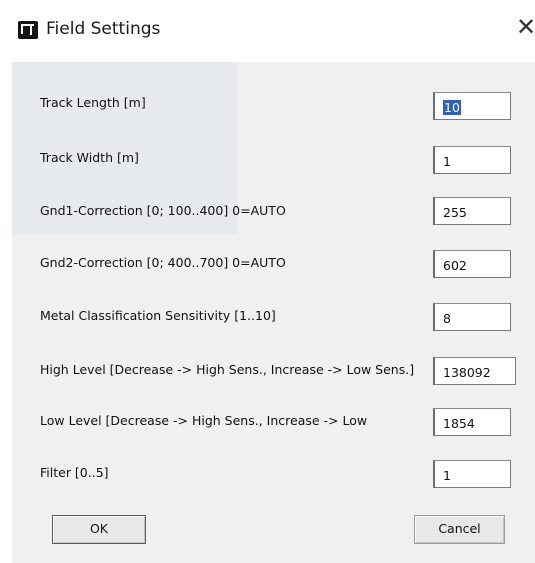 The image size is (535, 563). What do you see at coordinates (472, 474) in the screenshot?
I see `filter-input: 1` at bounding box center [472, 474].